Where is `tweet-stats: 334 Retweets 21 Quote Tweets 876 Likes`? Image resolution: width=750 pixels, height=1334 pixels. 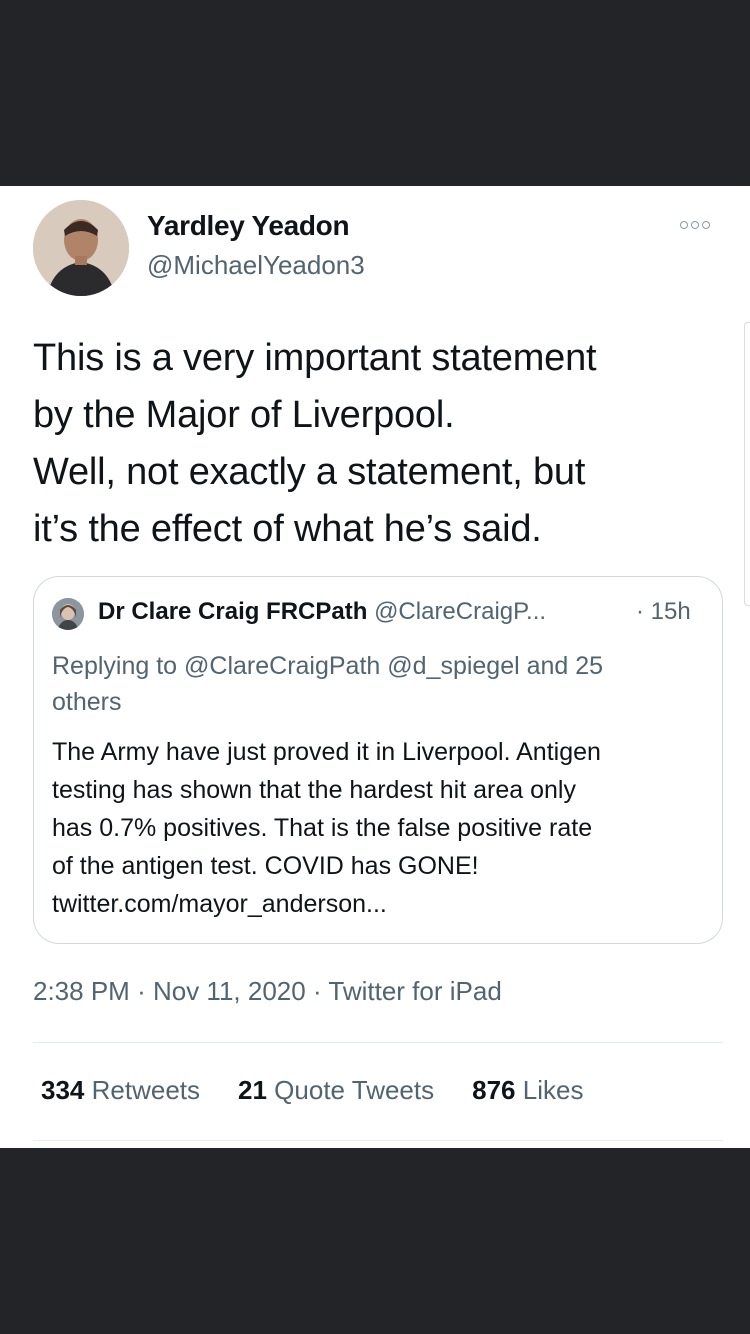 tweet-stats: 334 Retweets 21 Quote Tweets 876 Likes is located at coordinates (312, 1090).